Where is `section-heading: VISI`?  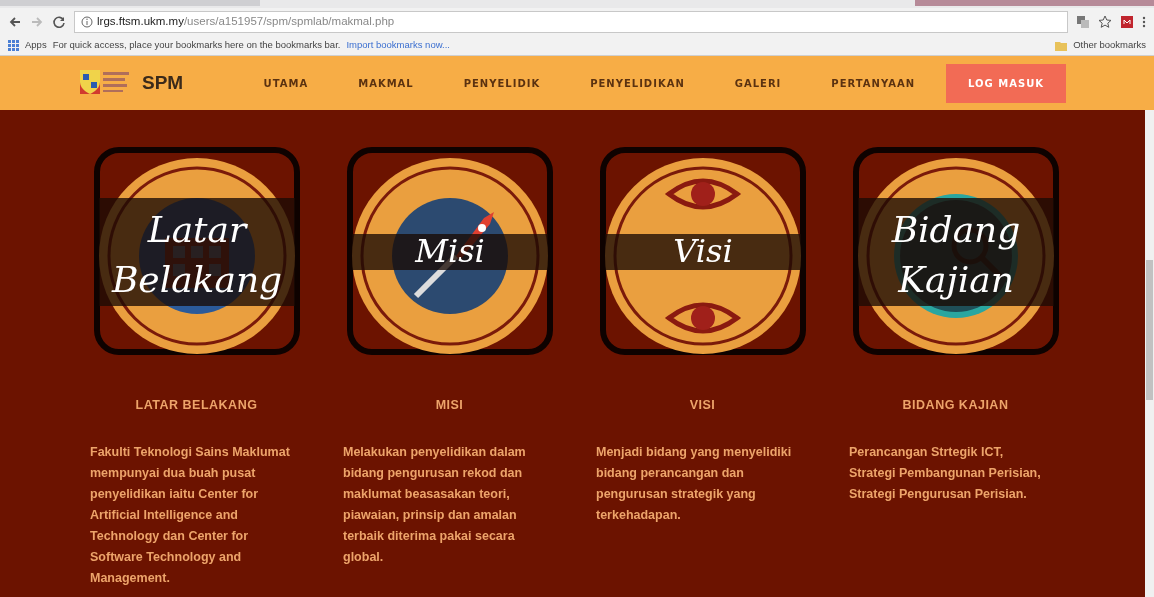 section-heading: VISI is located at coordinates (702, 405).